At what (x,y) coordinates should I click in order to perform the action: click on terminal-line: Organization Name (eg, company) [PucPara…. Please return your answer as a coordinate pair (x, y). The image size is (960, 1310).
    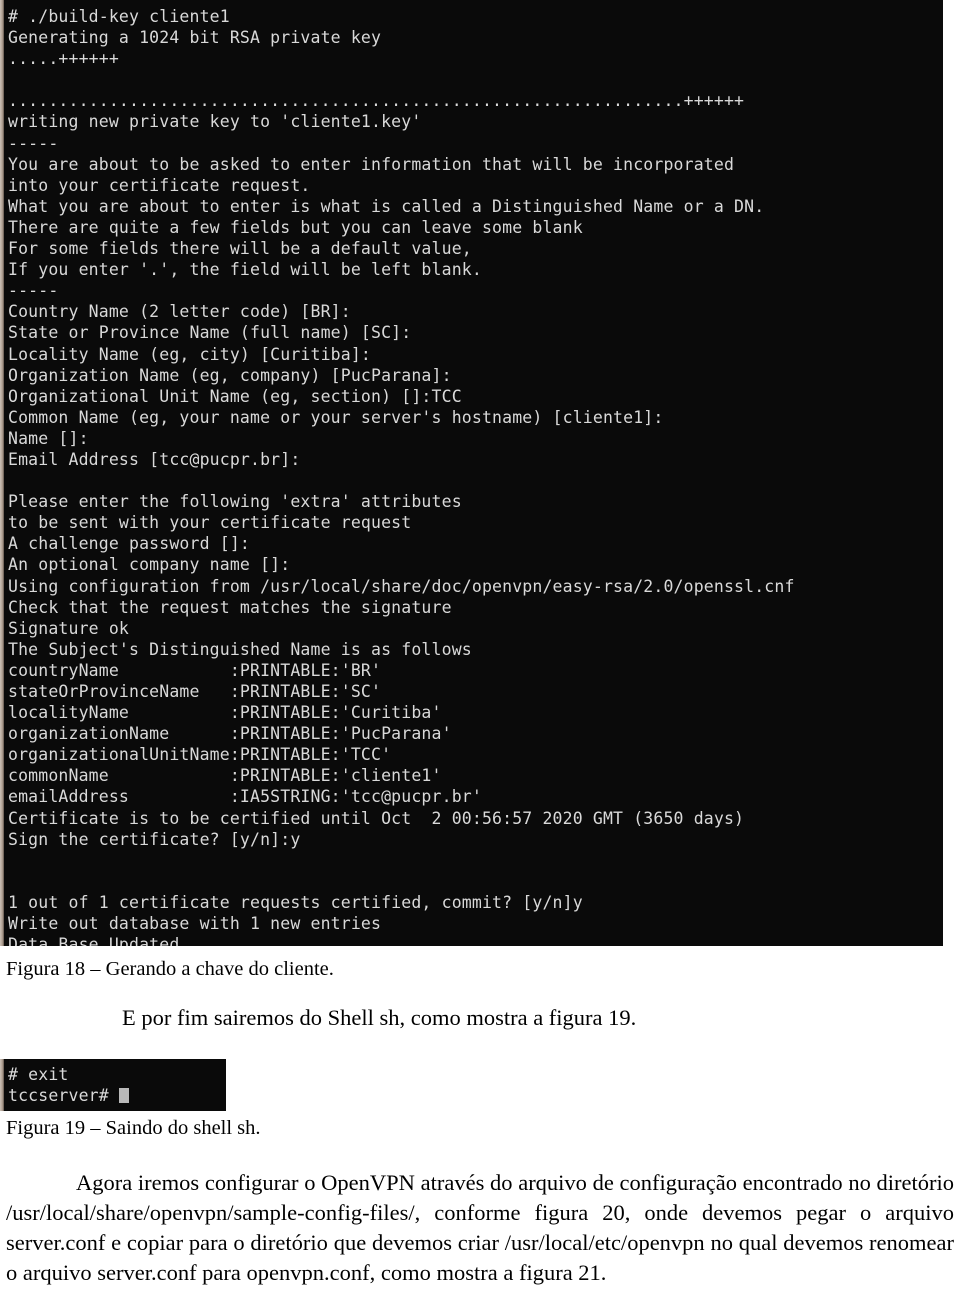
    Looking at the image, I should click on (230, 375).